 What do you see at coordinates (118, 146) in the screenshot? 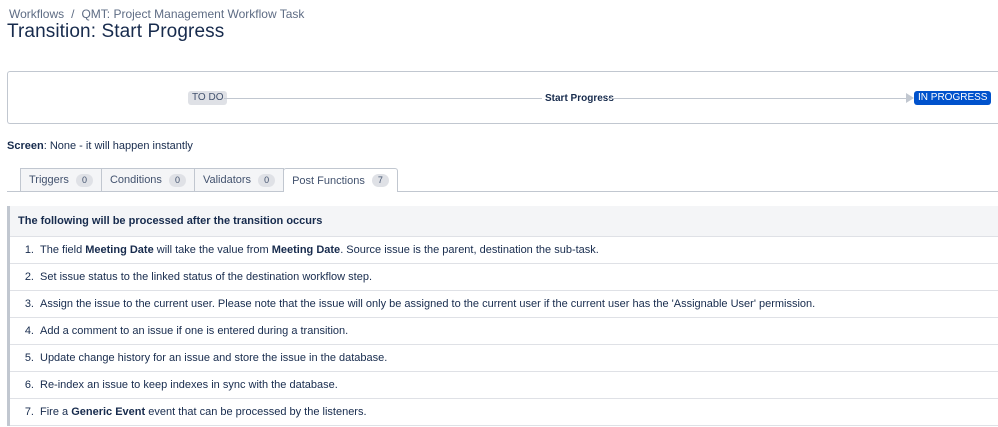
I see `screen-value: : None - it will happen instantly` at bounding box center [118, 146].